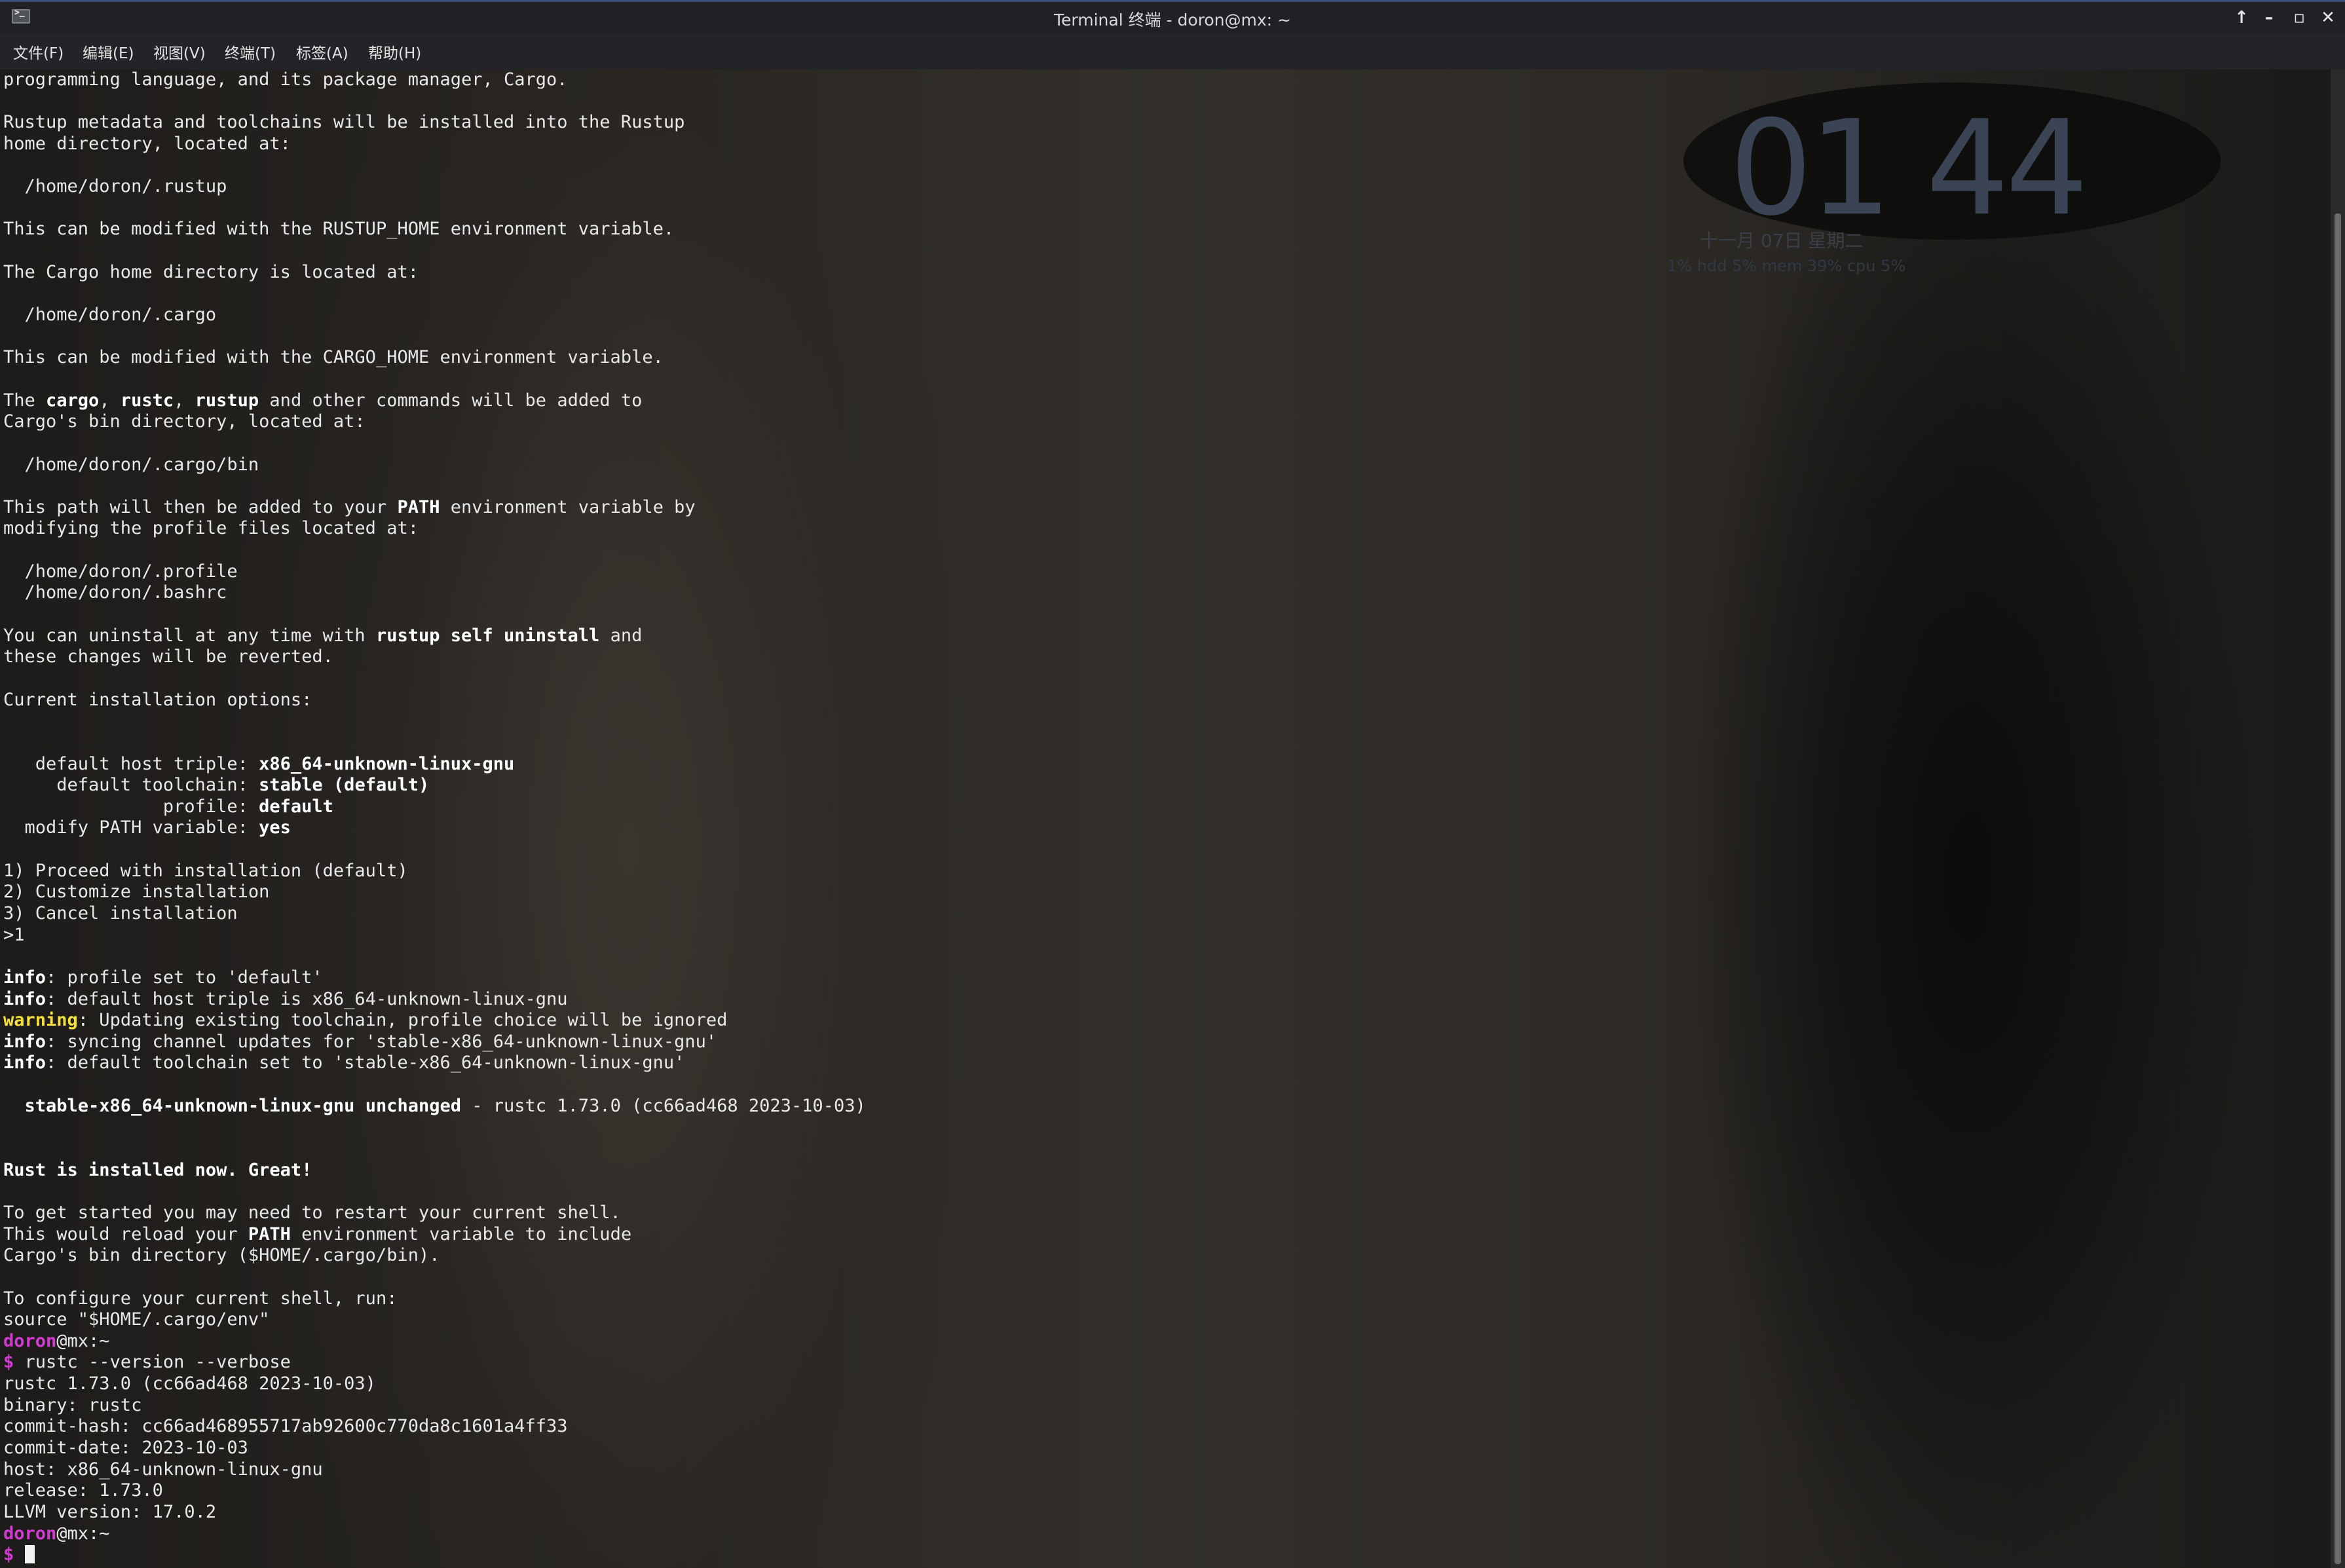  What do you see at coordinates (435, 978) in the screenshot?
I see `terminal-line: info: profile set to 'default'` at bounding box center [435, 978].